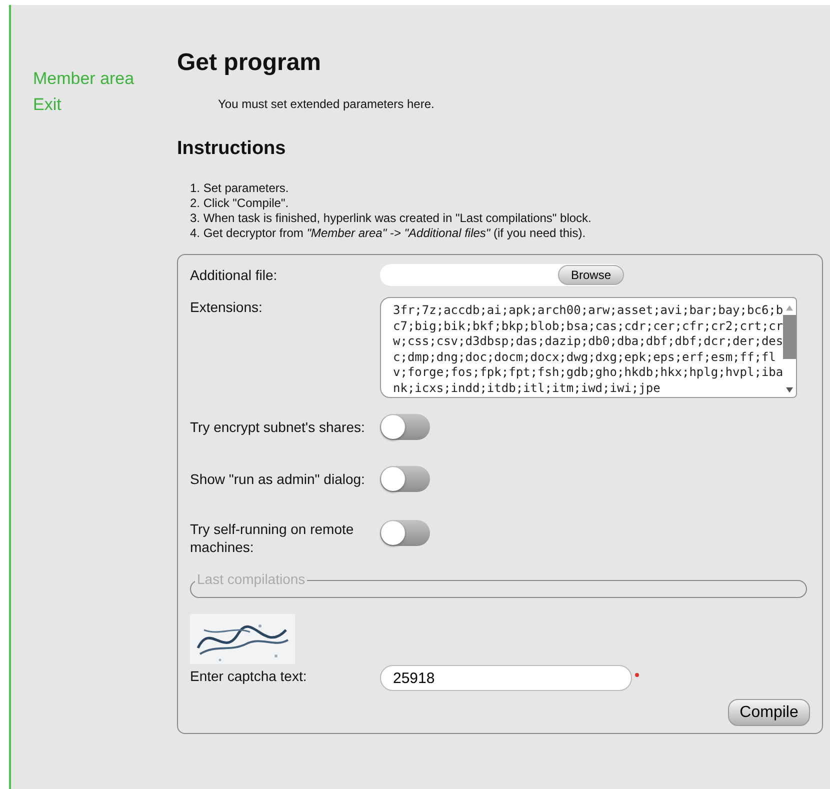 The image size is (830, 789). Describe the element at coordinates (239, 203) in the screenshot. I see `instruction-step: 2. Click "Compile".` at that location.